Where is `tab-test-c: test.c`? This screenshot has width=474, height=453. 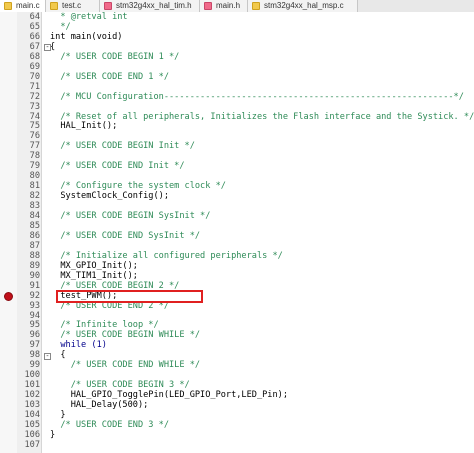
tab-test-c: test.c is located at coordinates (73, 6).